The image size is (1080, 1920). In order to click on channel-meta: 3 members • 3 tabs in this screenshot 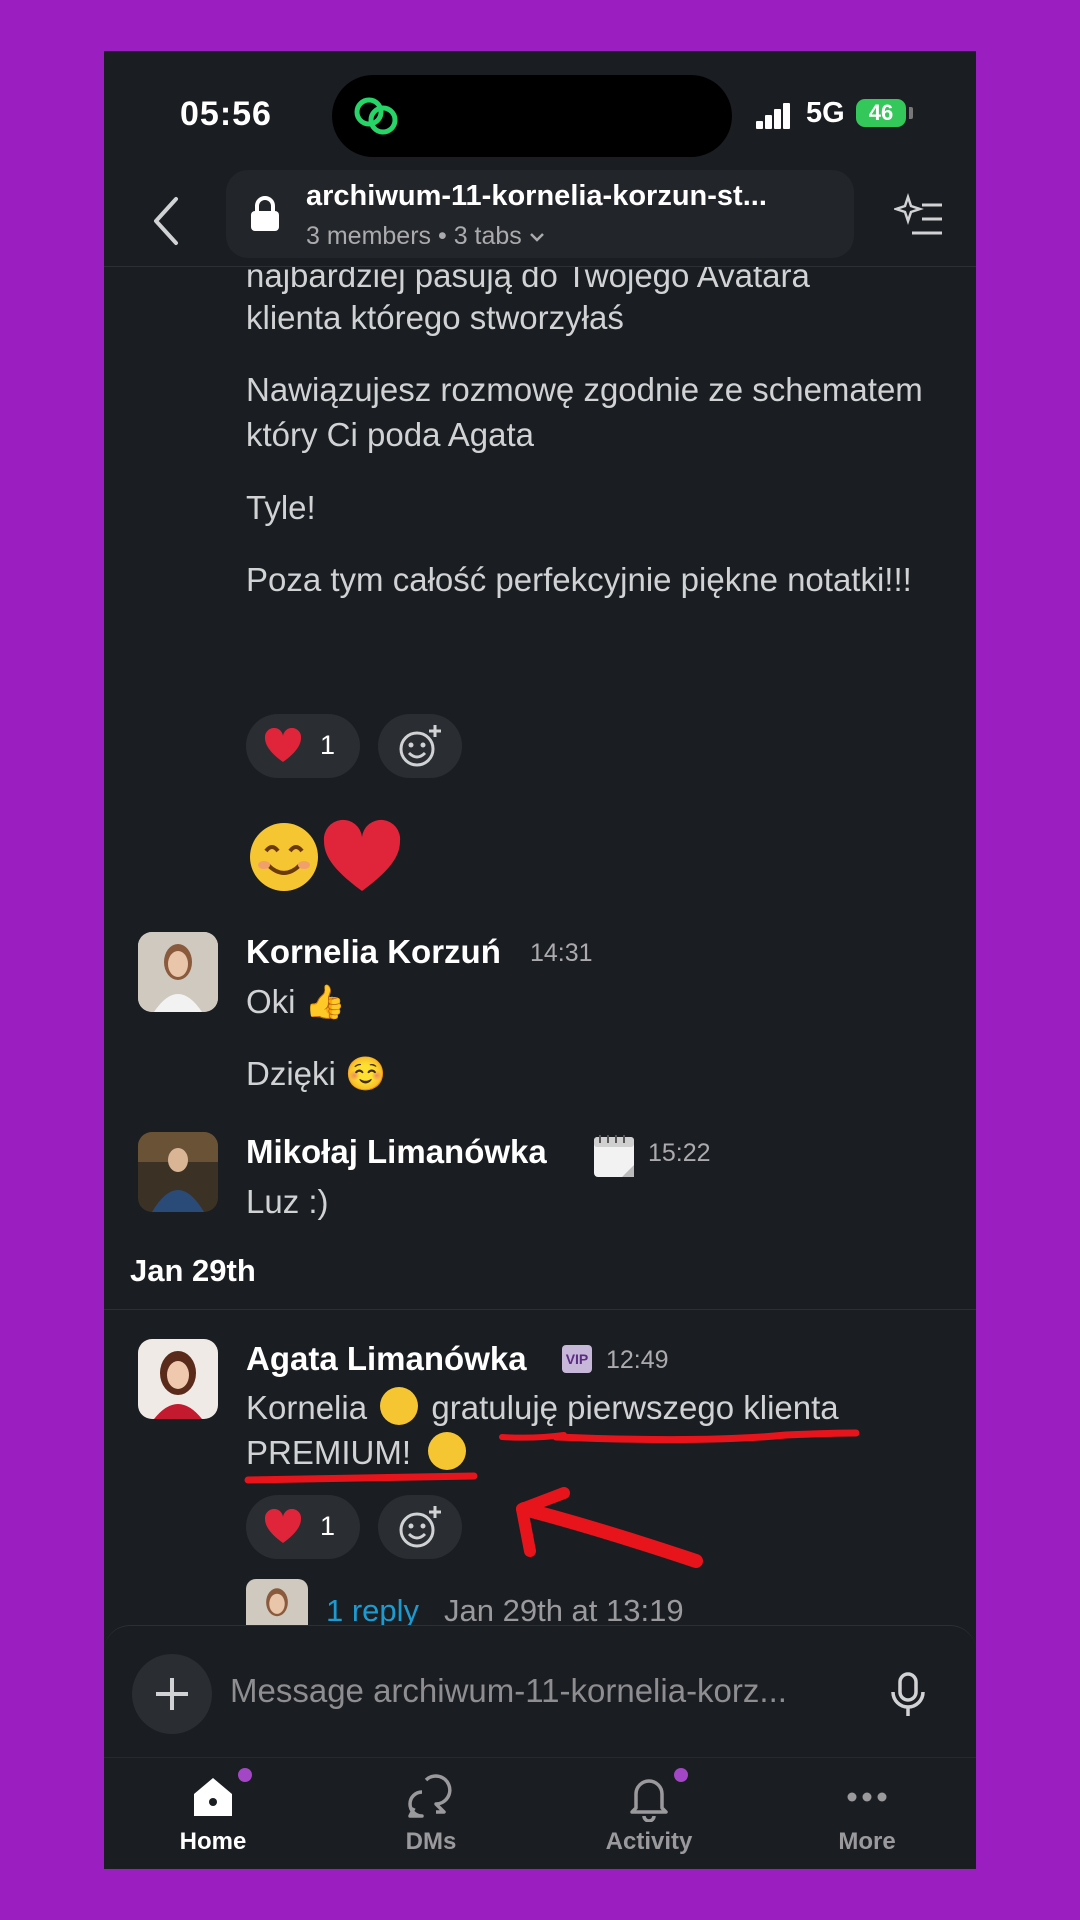, I will do `click(425, 236)`.